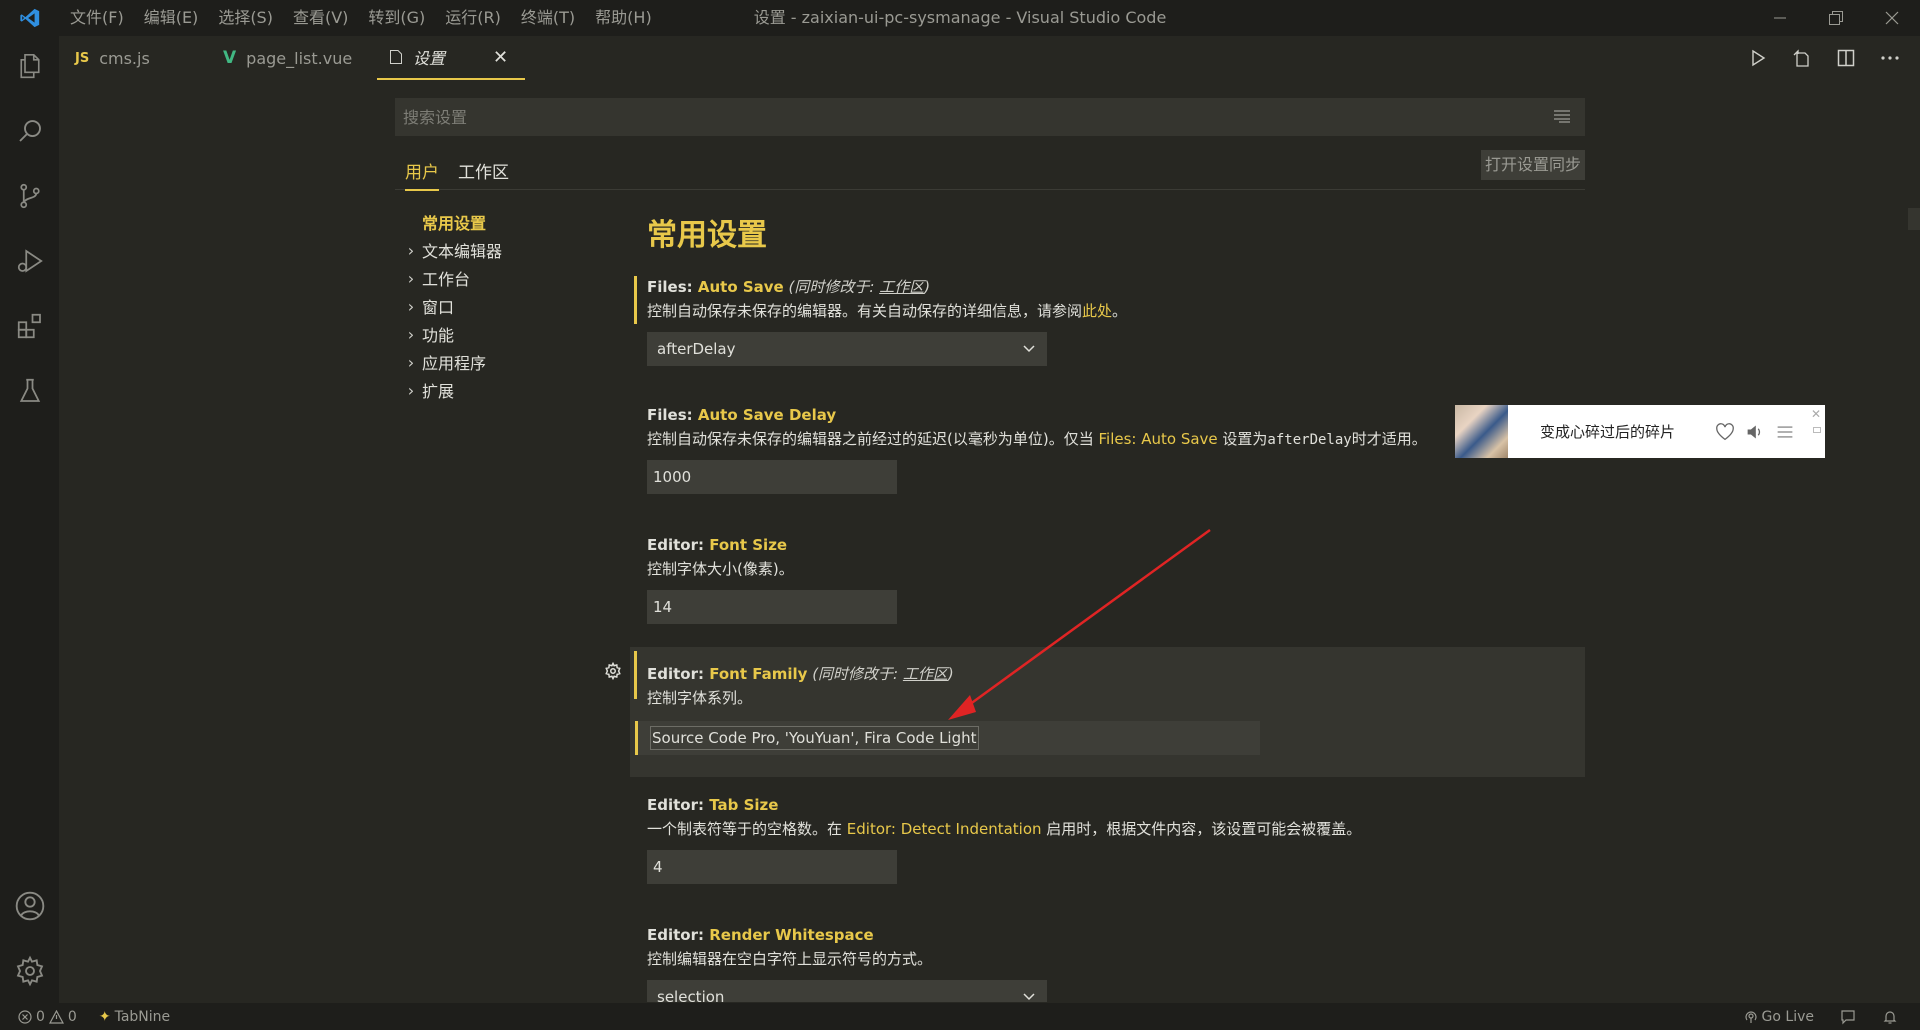 The width and height of the screenshot is (1920, 1030). Describe the element at coordinates (451, 306) in the screenshot. I see `toc-item-window: › 窗口` at that location.